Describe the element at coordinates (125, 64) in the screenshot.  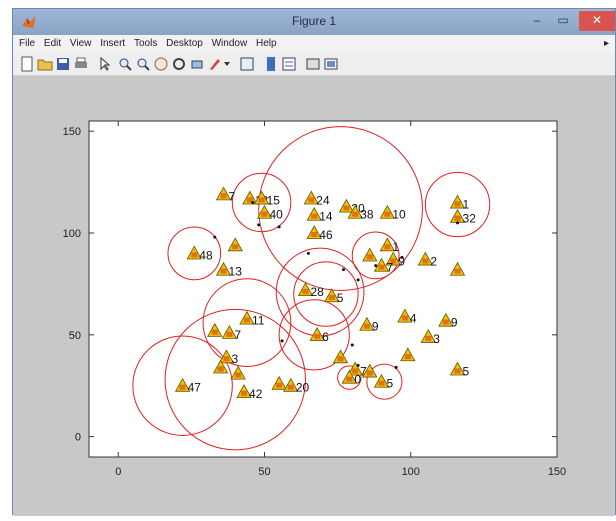
I see `zoom-in-icon` at that location.